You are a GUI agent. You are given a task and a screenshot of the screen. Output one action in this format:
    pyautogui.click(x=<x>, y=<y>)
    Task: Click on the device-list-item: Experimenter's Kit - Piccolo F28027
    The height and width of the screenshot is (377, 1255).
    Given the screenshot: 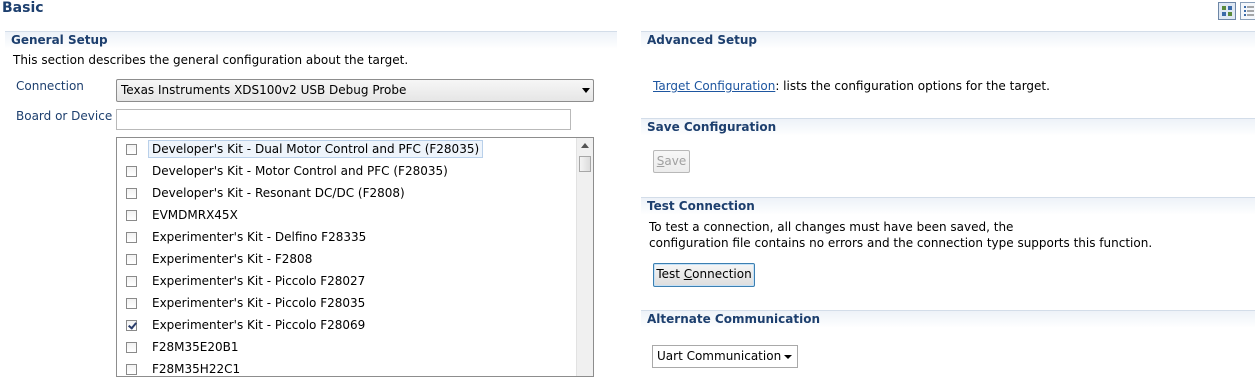 What is the action you would take?
    pyautogui.click(x=355, y=281)
    